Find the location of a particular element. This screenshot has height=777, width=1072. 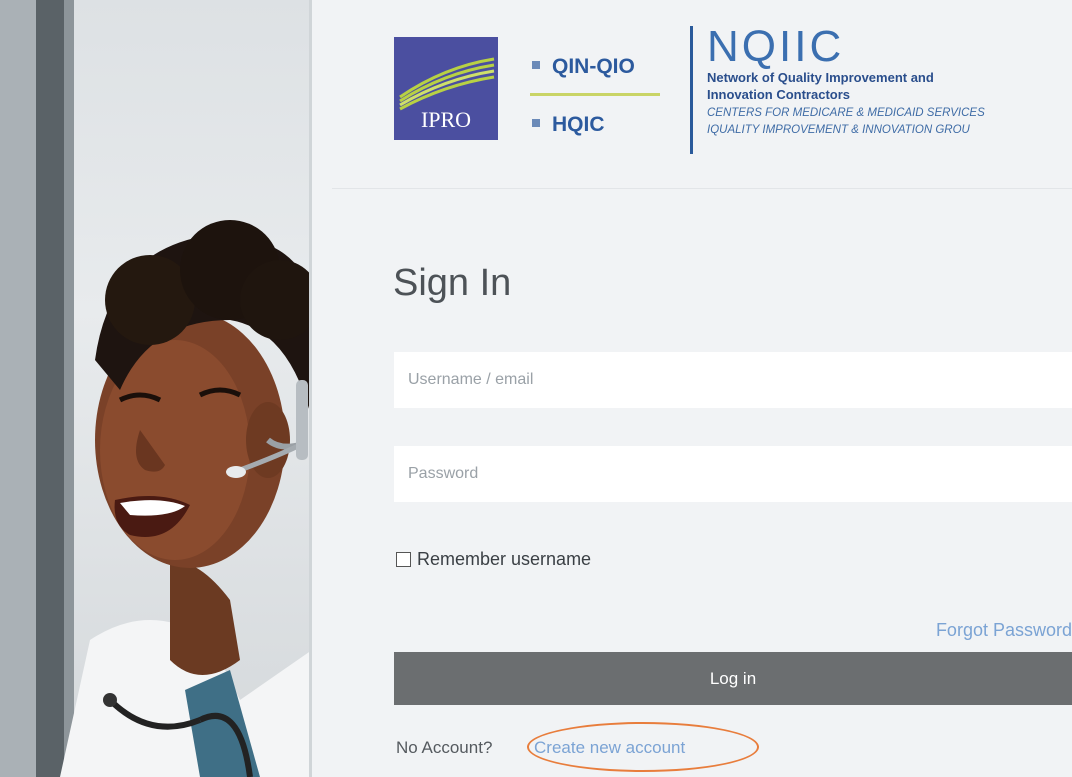

username-input is located at coordinates (733, 380).